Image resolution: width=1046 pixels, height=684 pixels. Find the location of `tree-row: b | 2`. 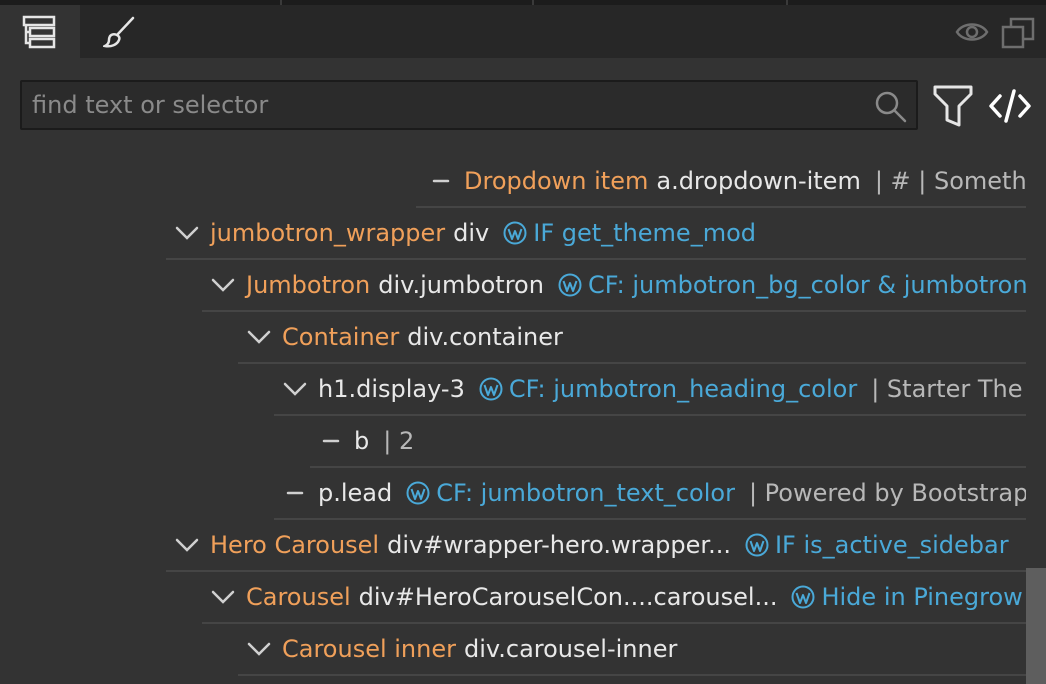

tree-row: b | 2 is located at coordinates (668, 442).